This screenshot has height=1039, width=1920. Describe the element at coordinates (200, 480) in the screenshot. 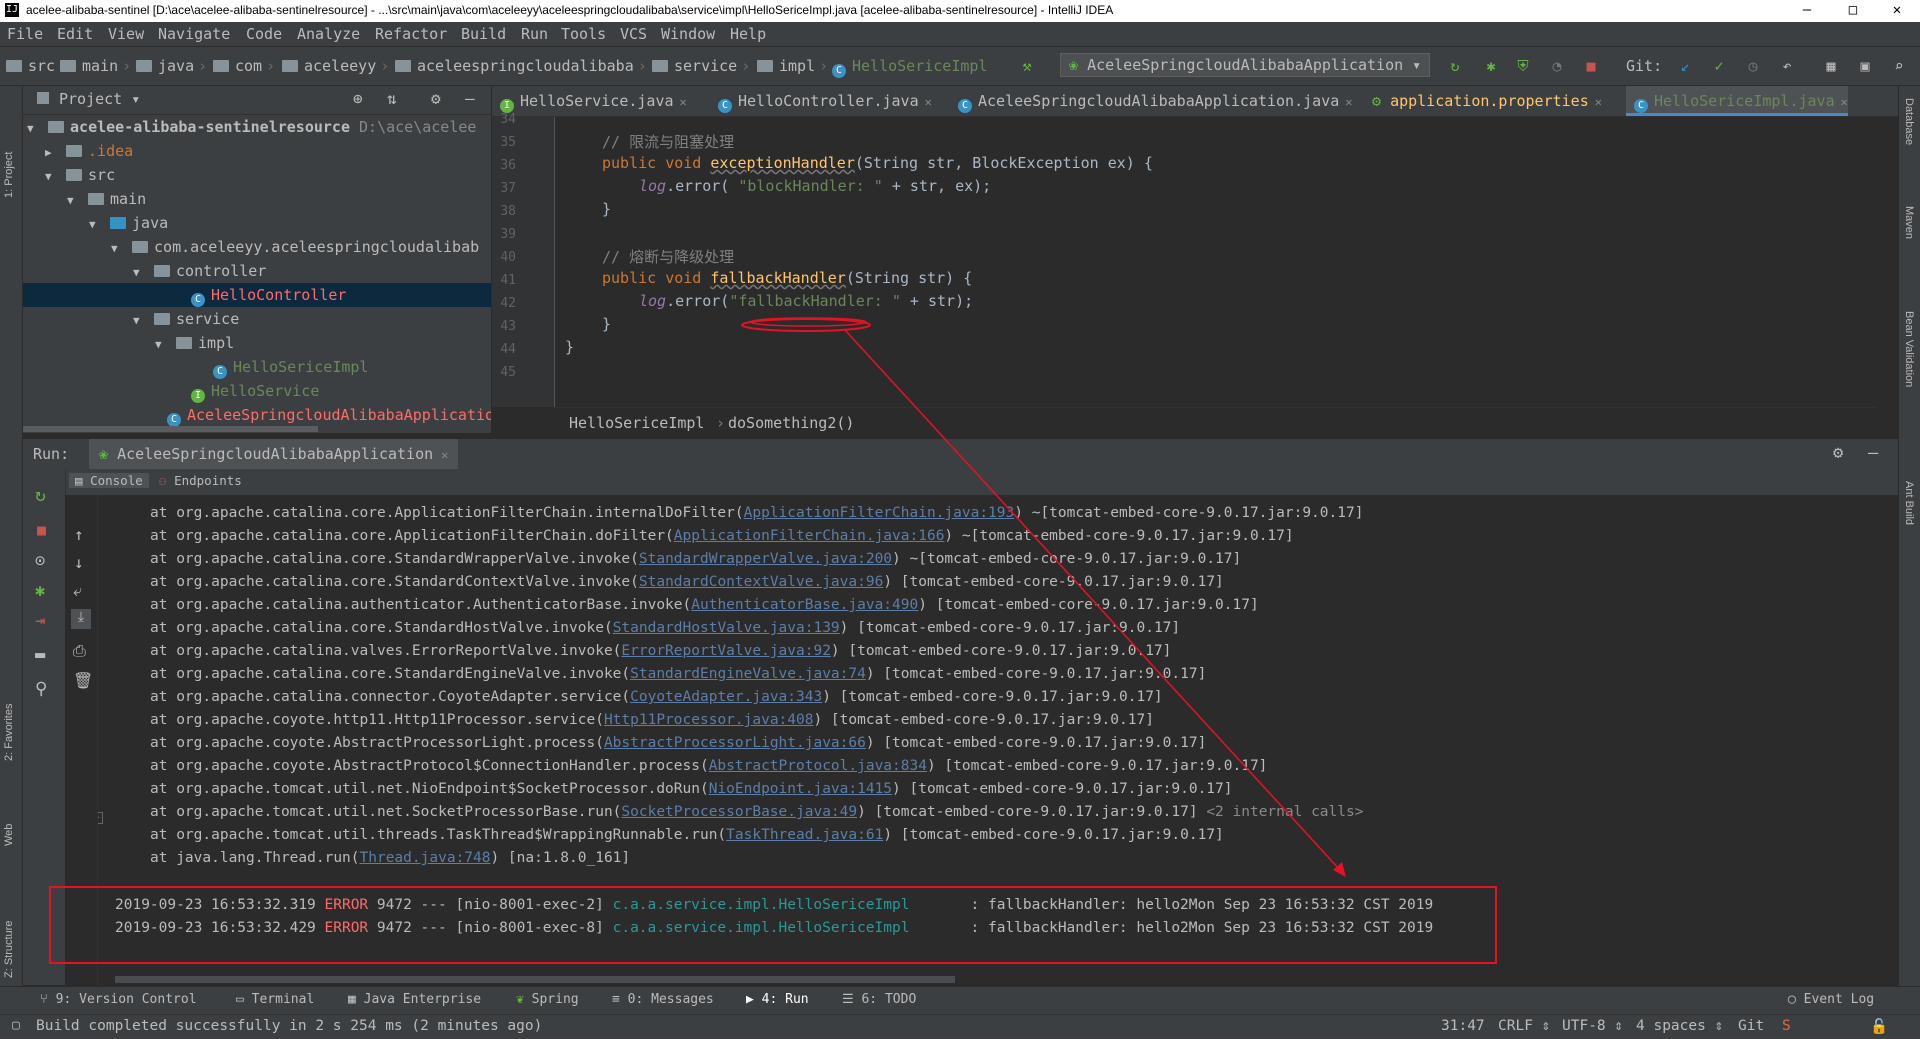

I see `endpoints-tab: ⚇ Endpoints` at that location.